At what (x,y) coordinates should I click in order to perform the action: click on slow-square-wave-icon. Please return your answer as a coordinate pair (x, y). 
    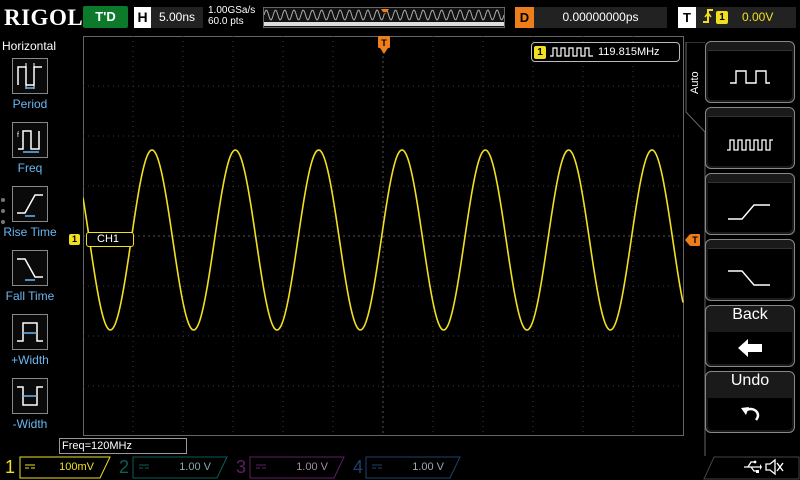
    Looking at the image, I should click on (750, 77).